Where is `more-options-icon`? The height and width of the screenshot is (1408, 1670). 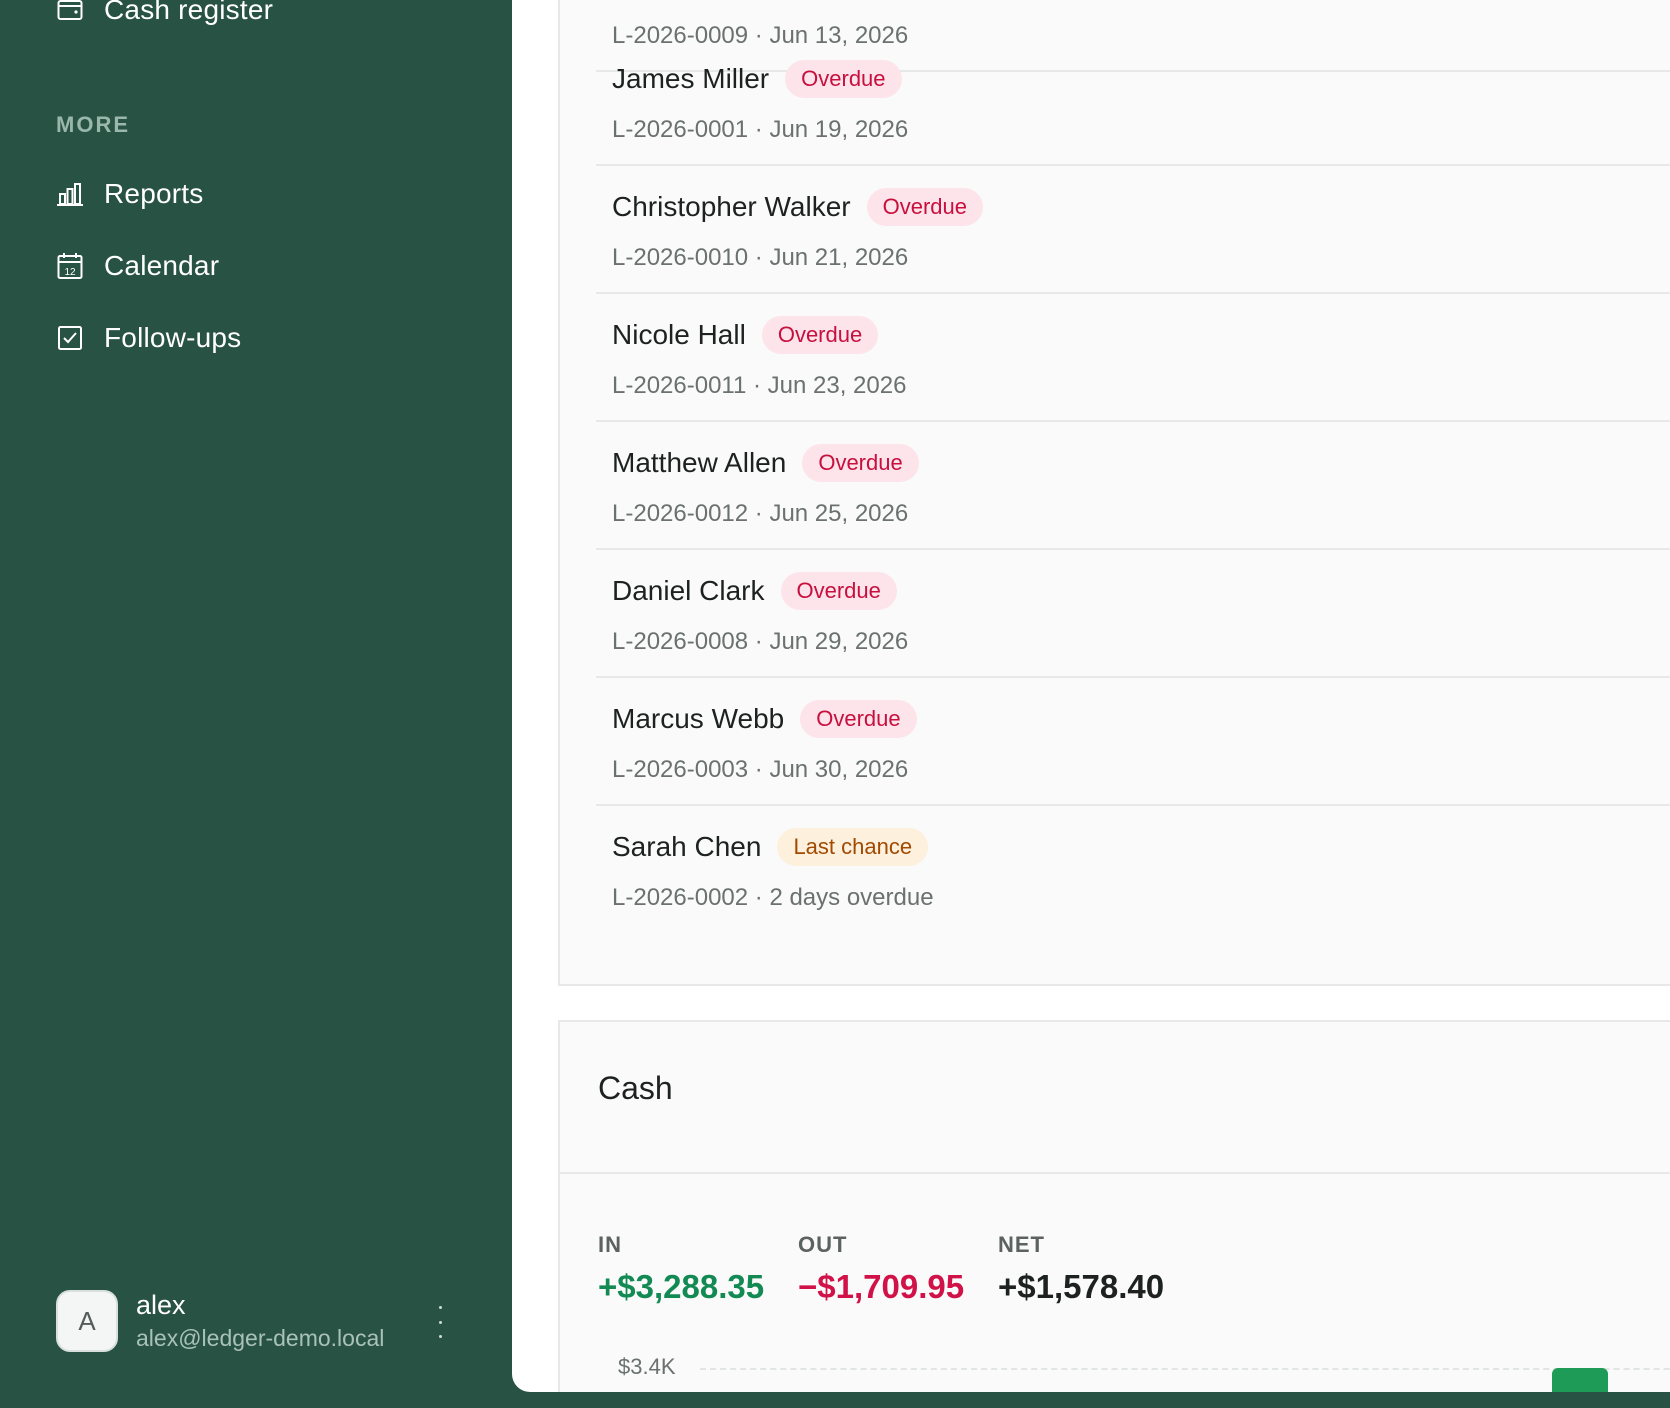 more-options-icon is located at coordinates (440, 1322).